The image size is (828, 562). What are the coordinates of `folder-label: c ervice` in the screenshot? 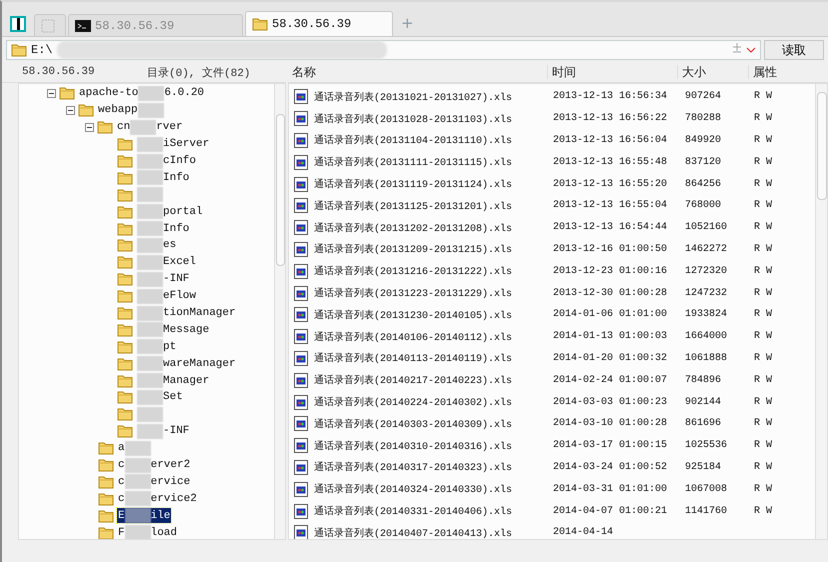 It's located at (154, 482).